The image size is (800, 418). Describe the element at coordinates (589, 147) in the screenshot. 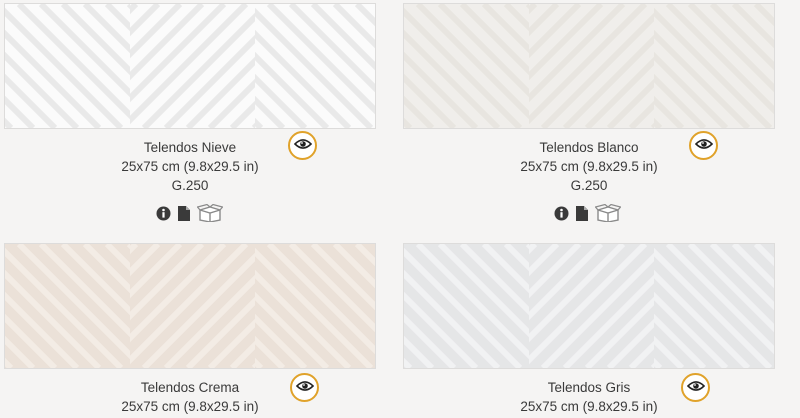

I see `product-name: Telendos Blanco` at that location.